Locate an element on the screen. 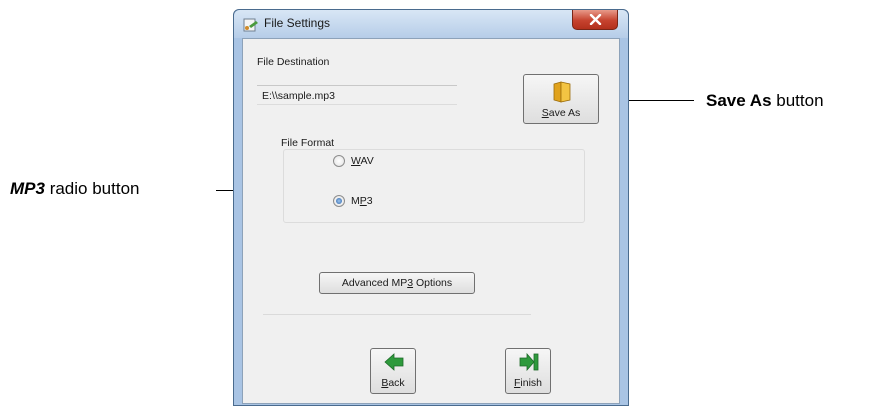 The image size is (873, 406). callout-save-as: Save As button is located at coordinates (765, 101).